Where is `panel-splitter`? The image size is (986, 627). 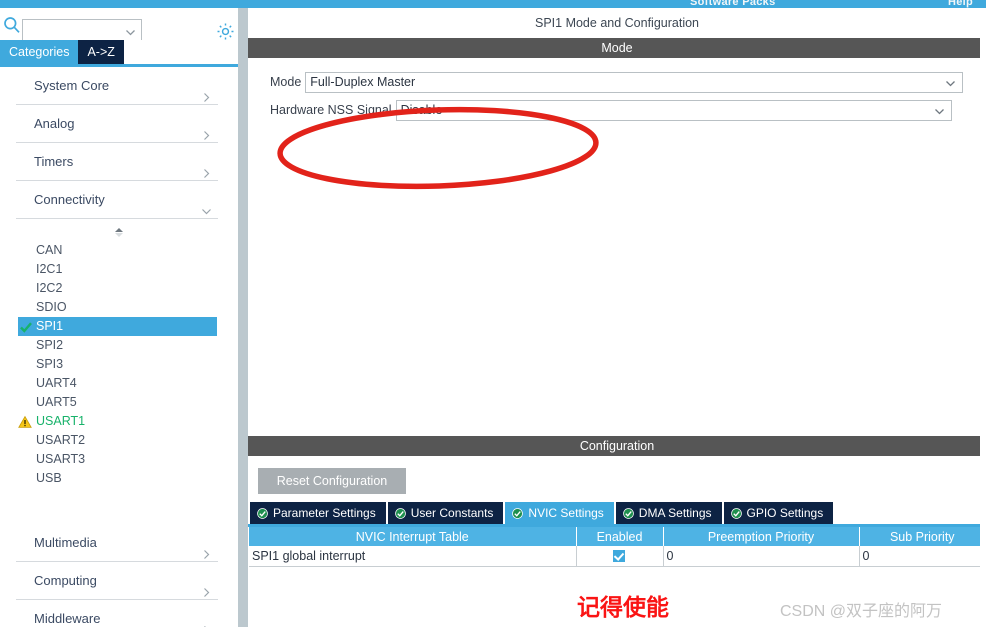 panel-splitter is located at coordinates (243, 317).